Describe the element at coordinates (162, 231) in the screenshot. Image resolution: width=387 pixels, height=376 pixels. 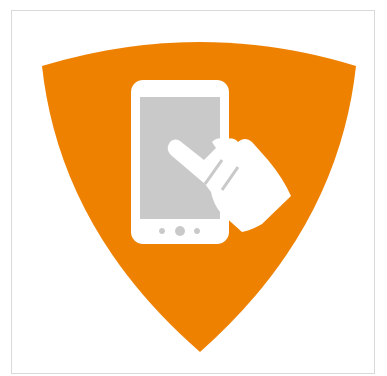
I see `phone-dot-left` at that location.